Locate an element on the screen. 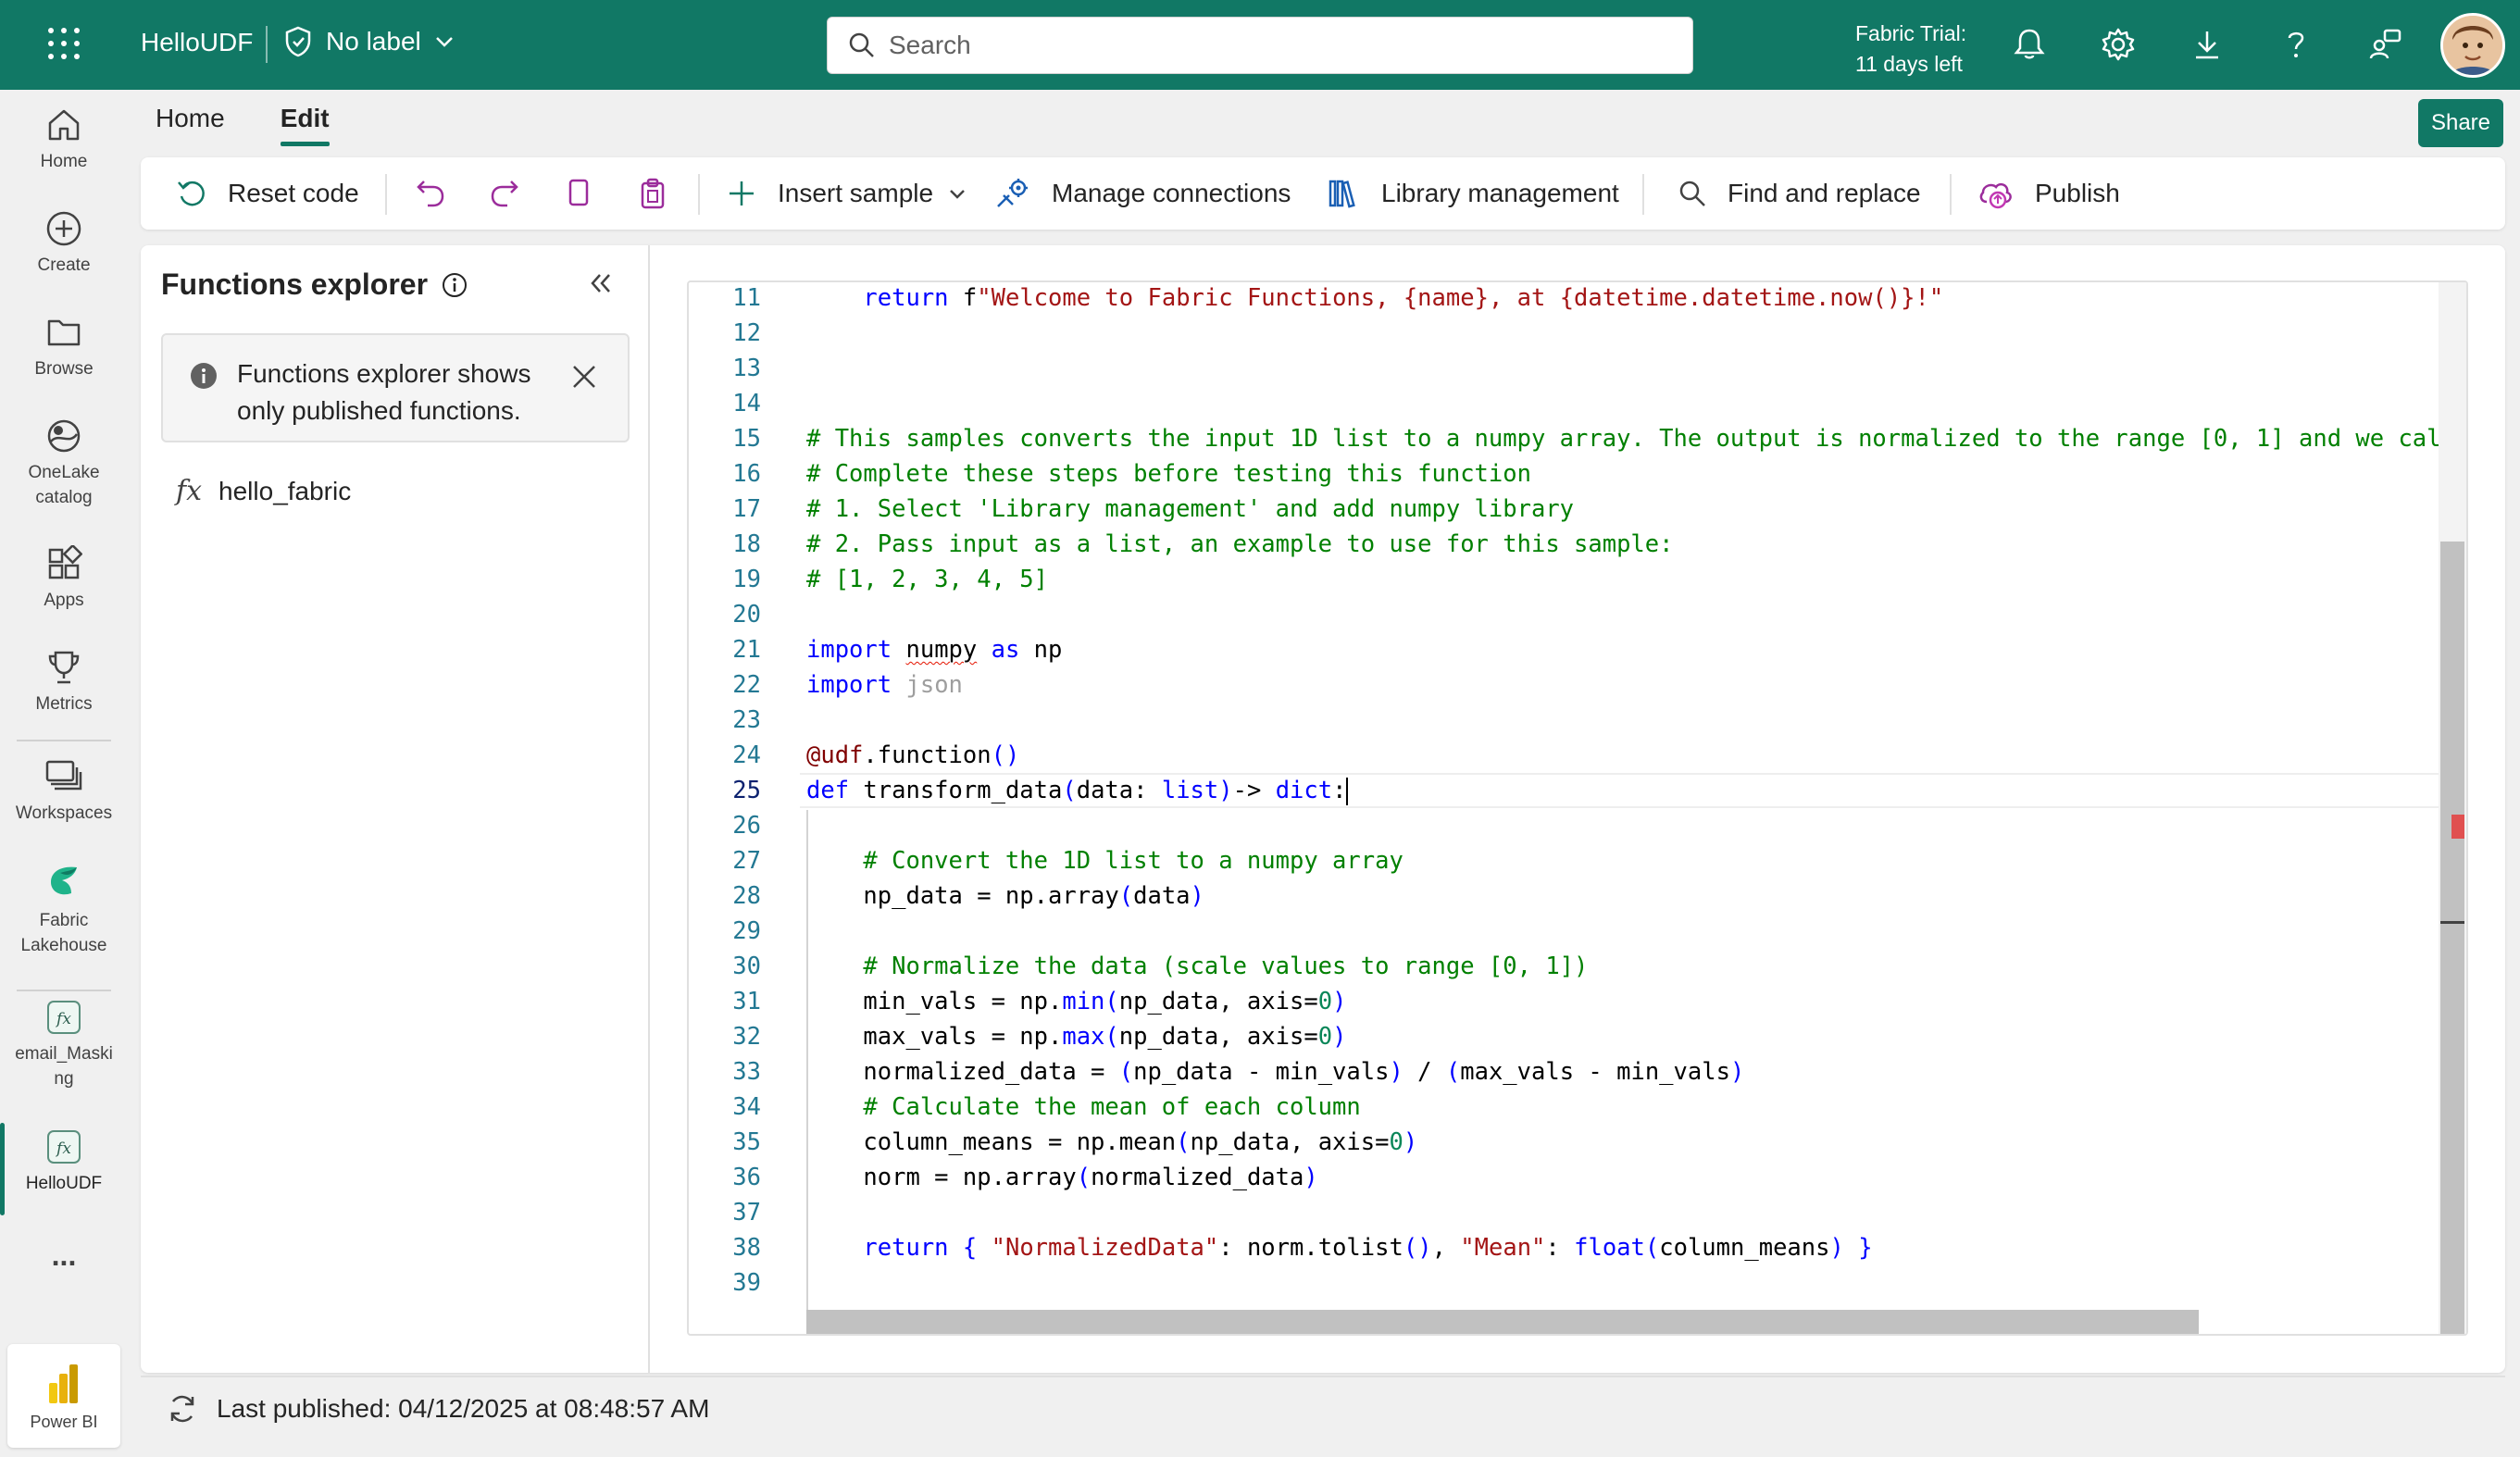  undo-button is located at coordinates (430, 193).